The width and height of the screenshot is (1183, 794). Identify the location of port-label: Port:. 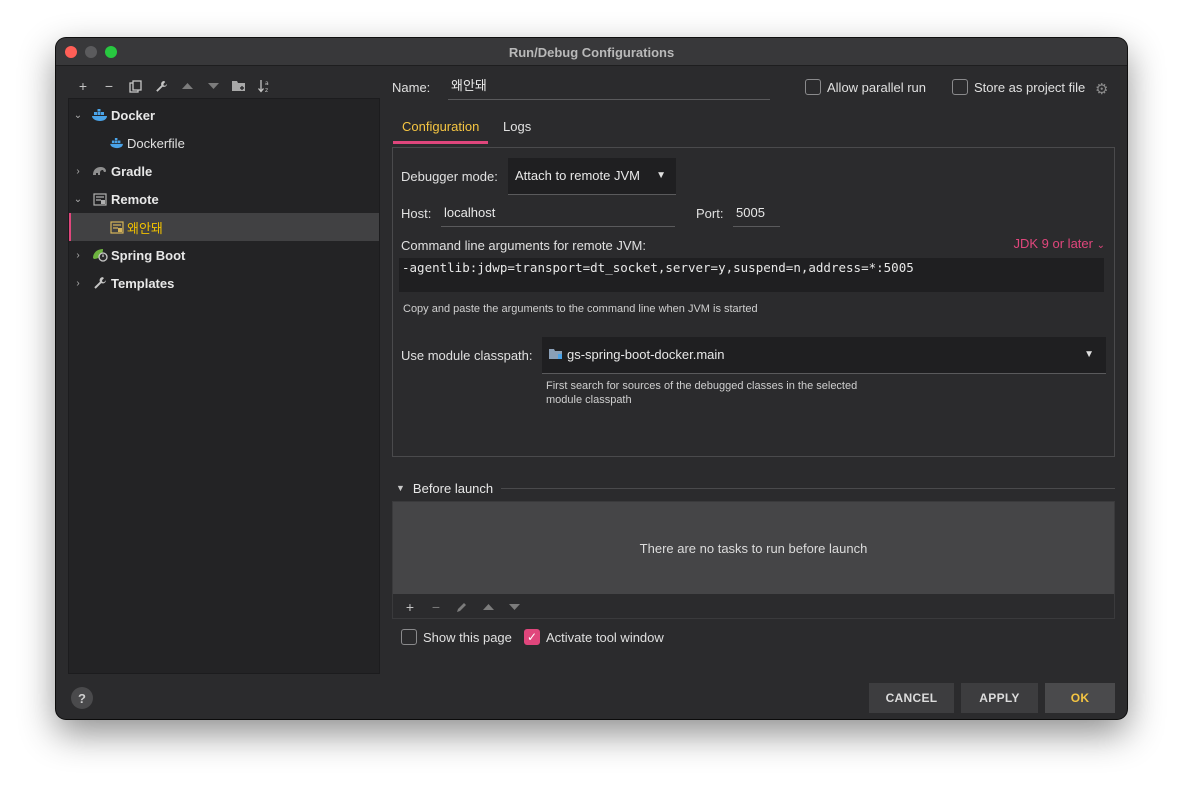
(710, 213).